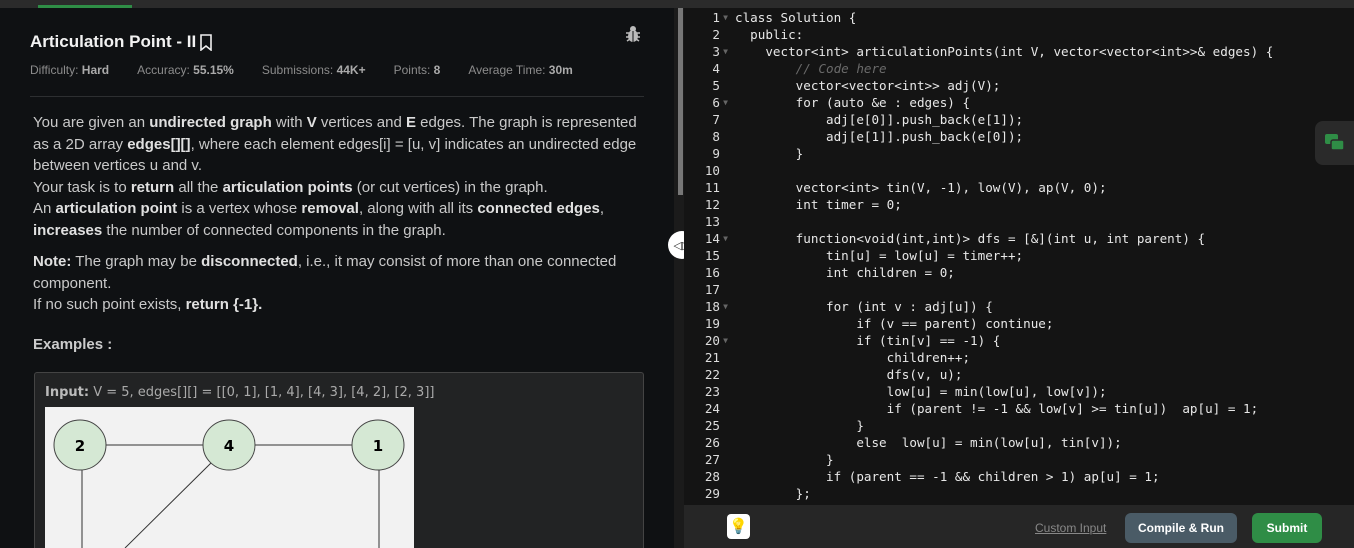  I want to click on divider, so click(337, 96).